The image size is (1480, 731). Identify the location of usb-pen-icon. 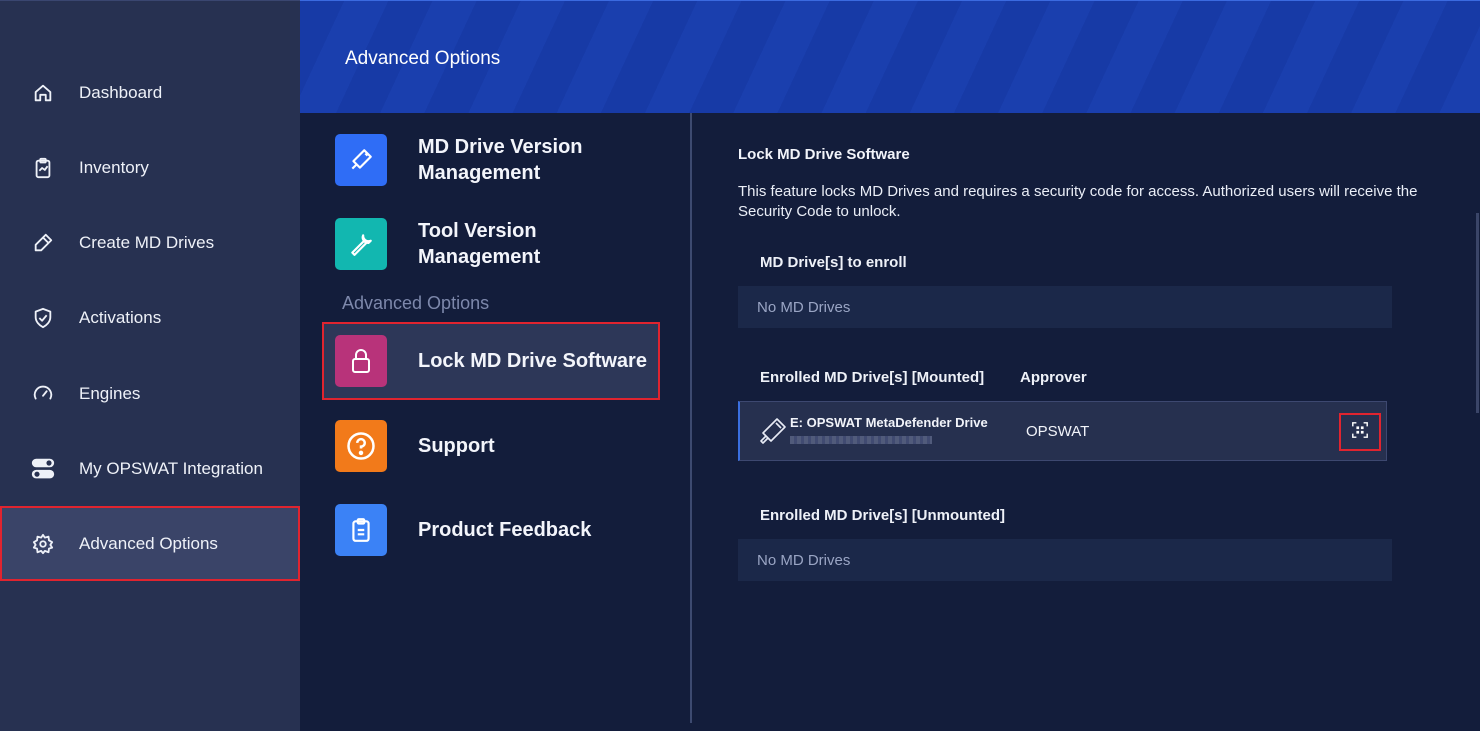
(43, 243).